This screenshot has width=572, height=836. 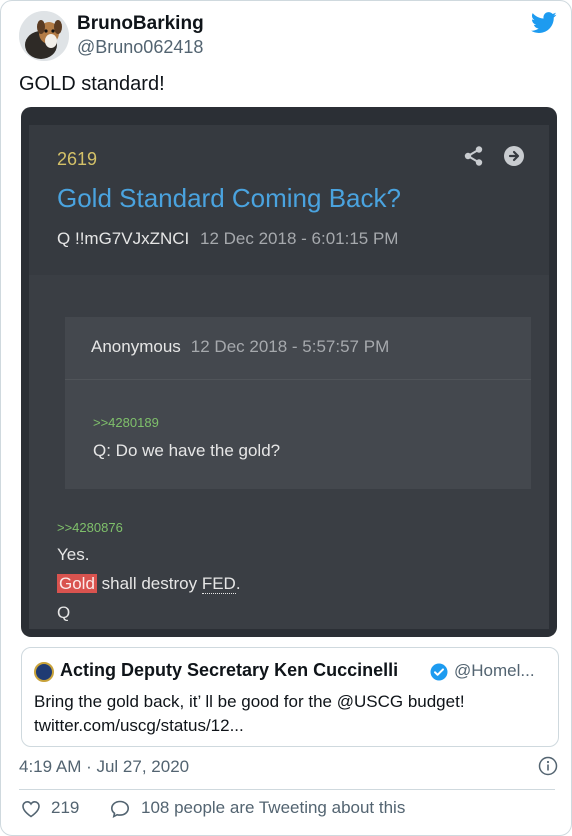 What do you see at coordinates (136, 346) in the screenshot?
I see `quoted-author: Anonymous` at bounding box center [136, 346].